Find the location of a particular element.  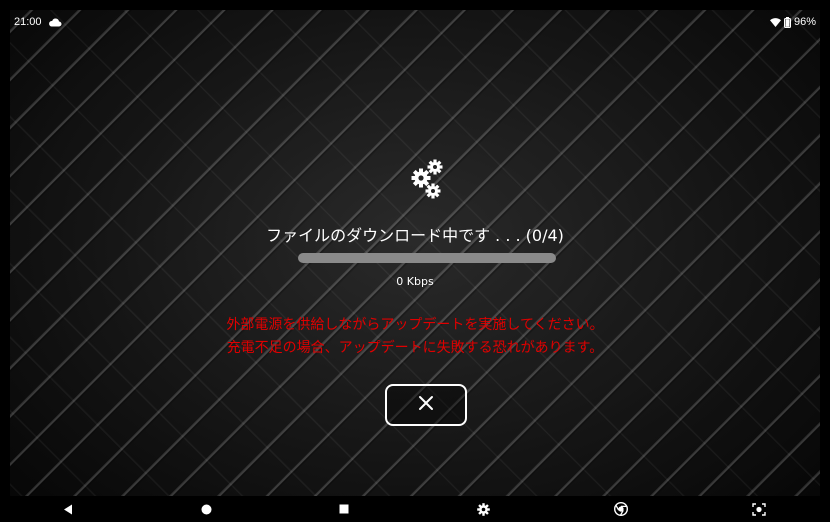

power-warning-line1: 外部電源を供給しながらアップデートを実施してください。 is located at coordinates (415, 325).